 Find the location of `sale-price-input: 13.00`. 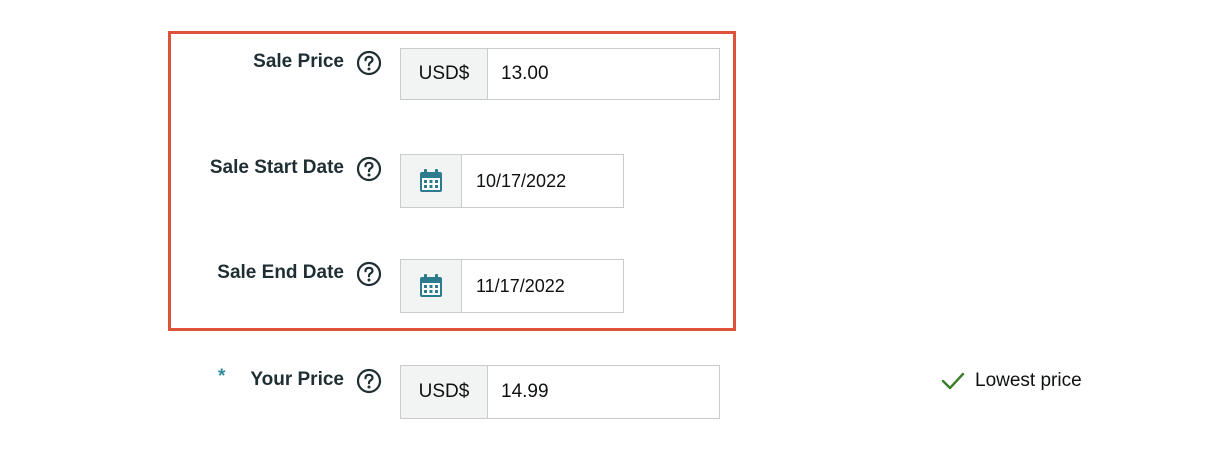

sale-price-input: 13.00 is located at coordinates (603, 74).